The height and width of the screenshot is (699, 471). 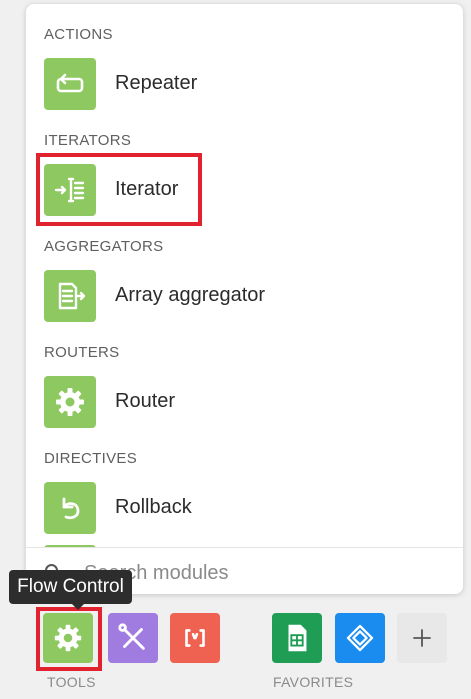 I want to click on wrench-screwdriver-icon, so click(x=131, y=636).